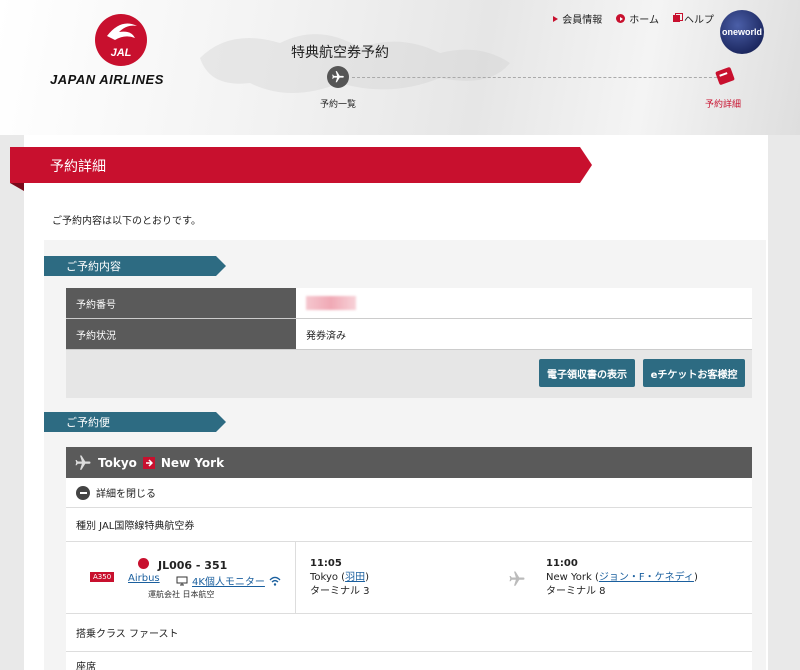  Describe the element at coordinates (537, 77) in the screenshot. I see `progress-line` at that location.